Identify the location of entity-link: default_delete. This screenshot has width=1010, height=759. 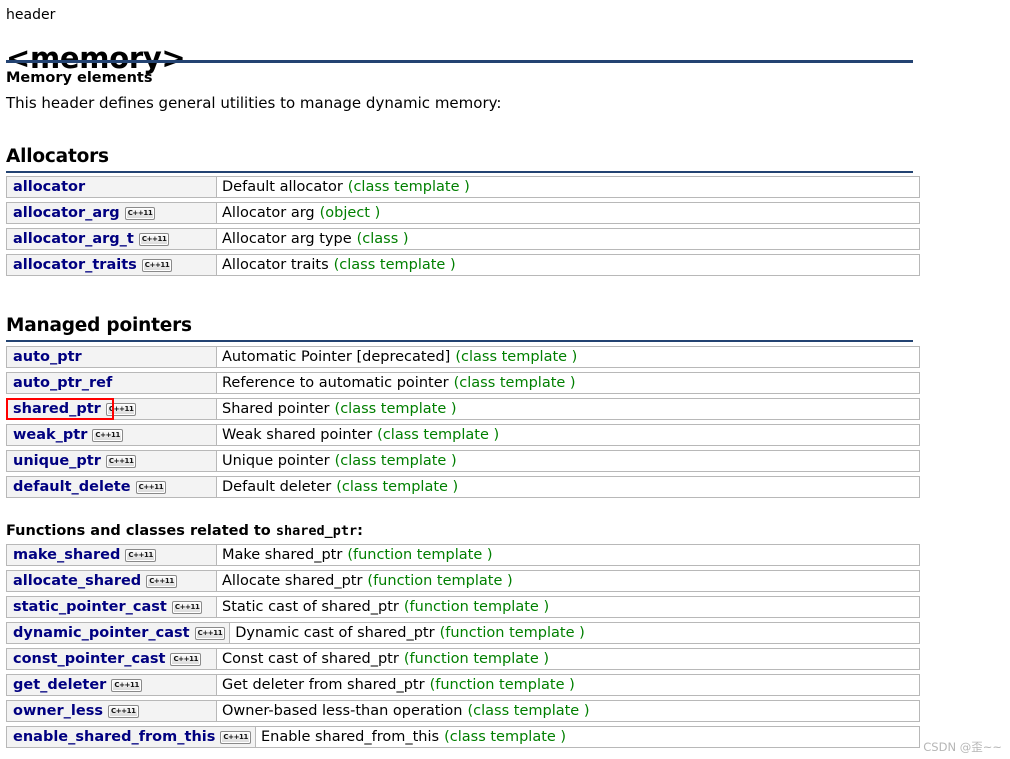
(72, 487).